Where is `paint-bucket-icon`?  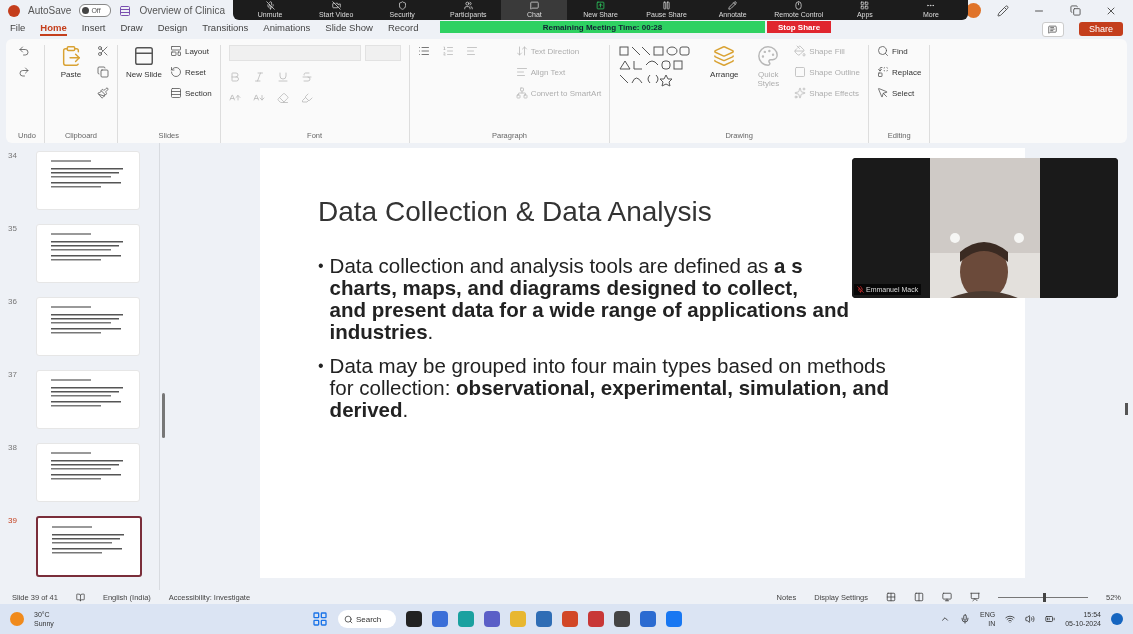 paint-bucket-icon is located at coordinates (800, 51).